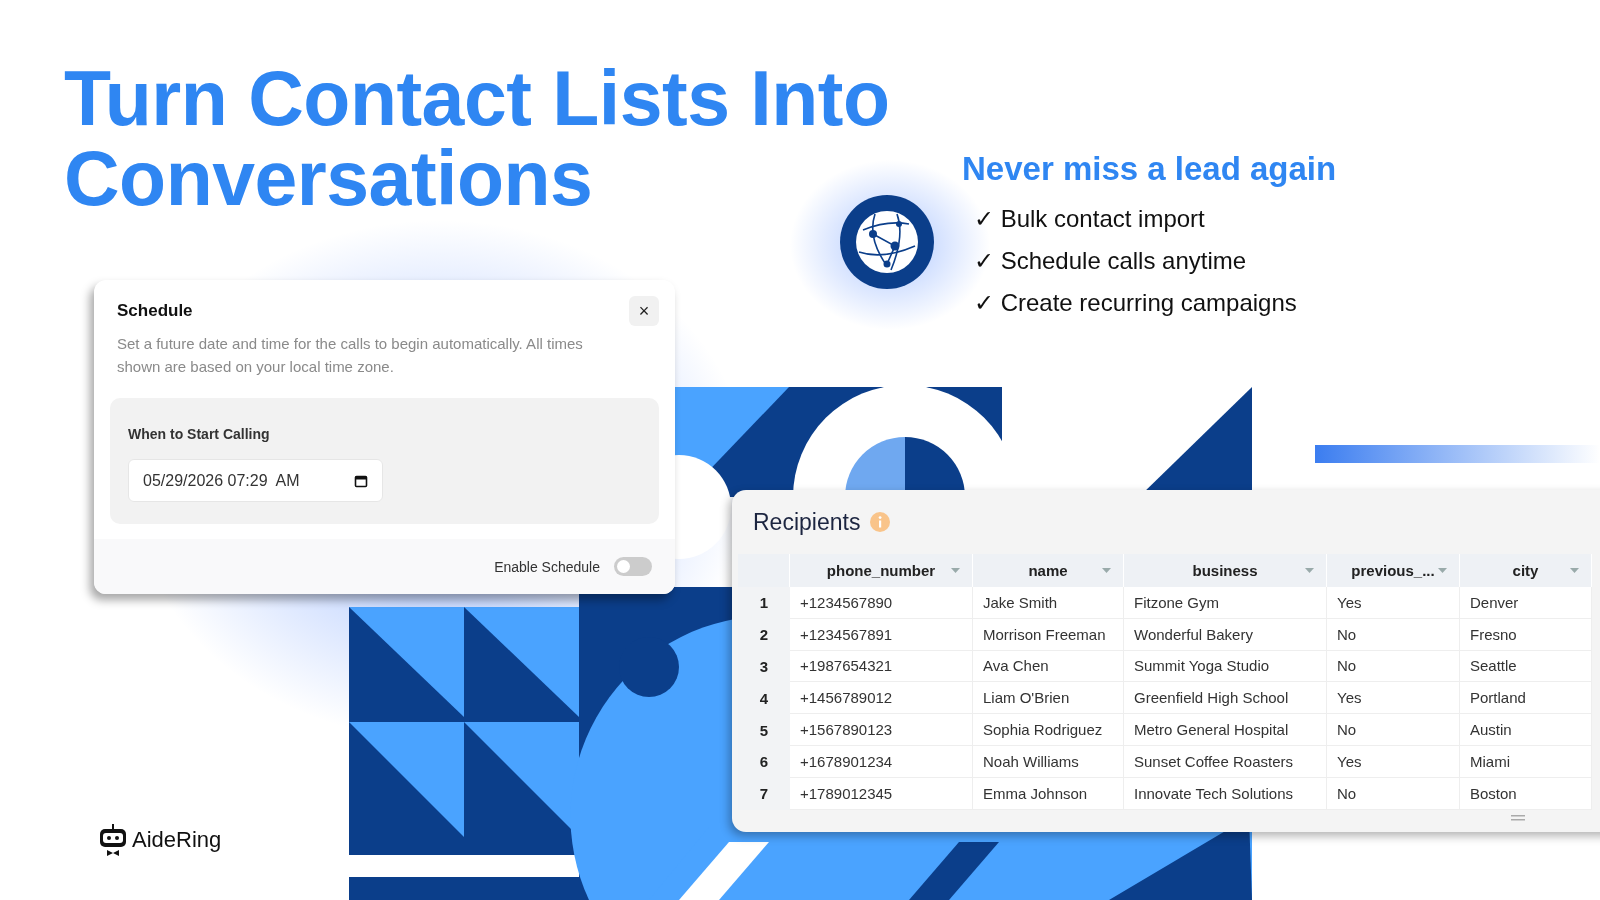 This screenshot has height=900, width=1600. Describe the element at coordinates (1225, 603) in the screenshot. I see `table-cell: Fitzone Gym` at that location.